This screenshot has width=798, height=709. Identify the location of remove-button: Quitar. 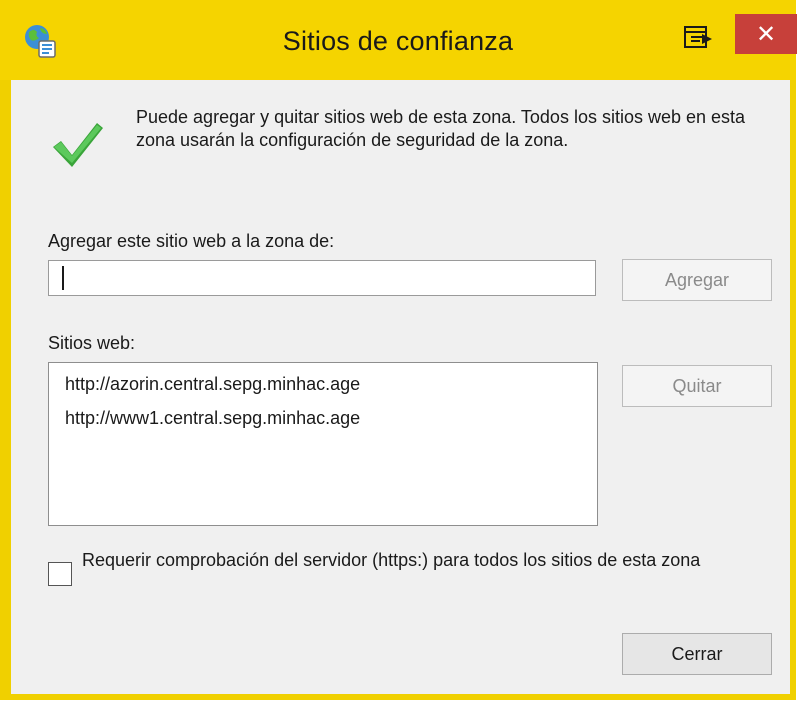
(697, 386).